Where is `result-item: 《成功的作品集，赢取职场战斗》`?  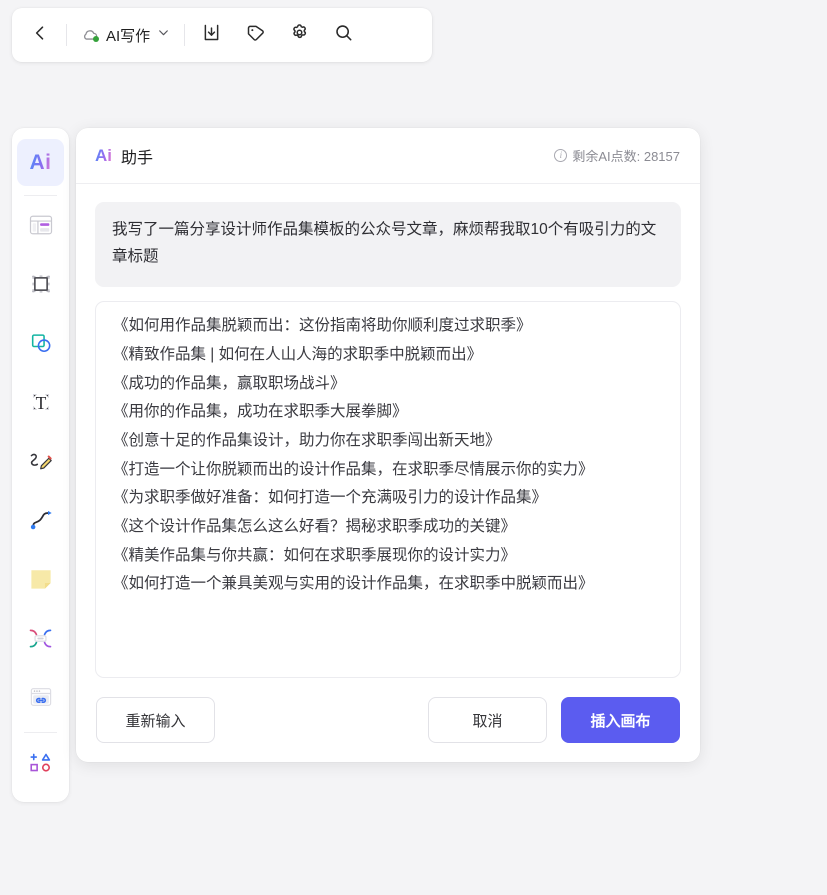
result-item: 《成功的作品集，赢取职场战斗》 is located at coordinates (229, 383).